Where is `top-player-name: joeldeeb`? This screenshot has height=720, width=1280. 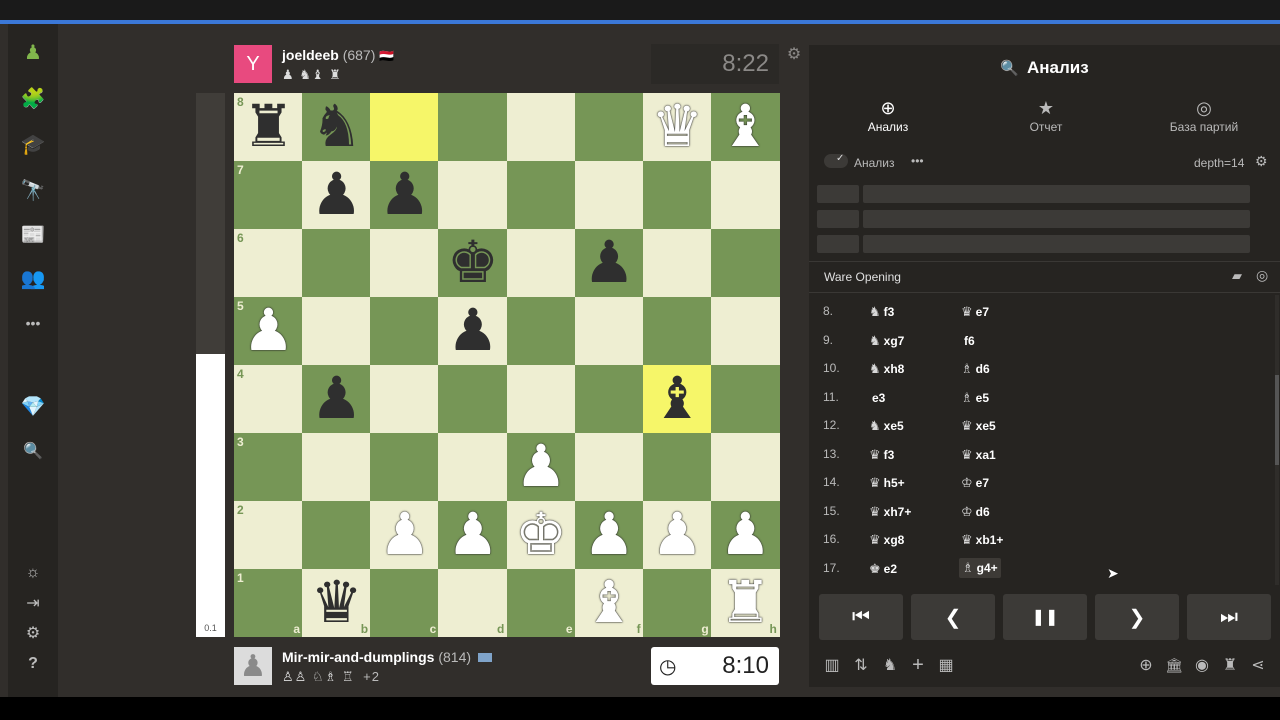 top-player-name: joeldeeb is located at coordinates (310, 55).